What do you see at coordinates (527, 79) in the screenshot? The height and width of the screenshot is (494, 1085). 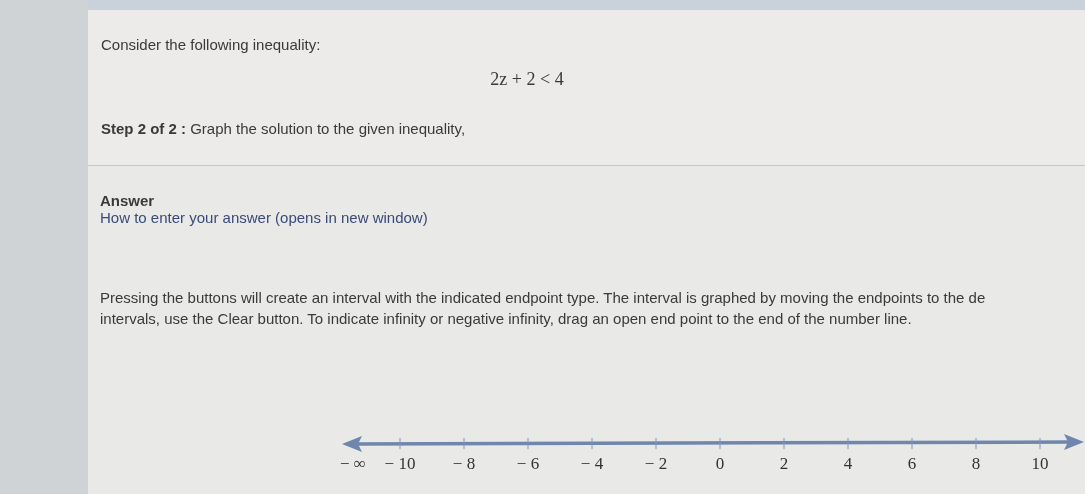 I see `inequality: 2z + 2 < 4` at bounding box center [527, 79].